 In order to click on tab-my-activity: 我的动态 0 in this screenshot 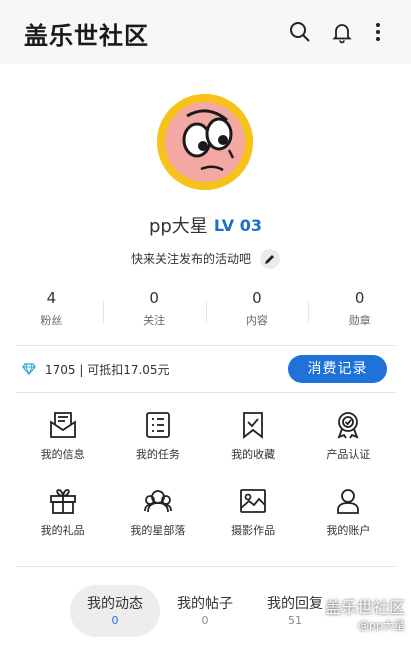, I will do `click(115, 611)`.